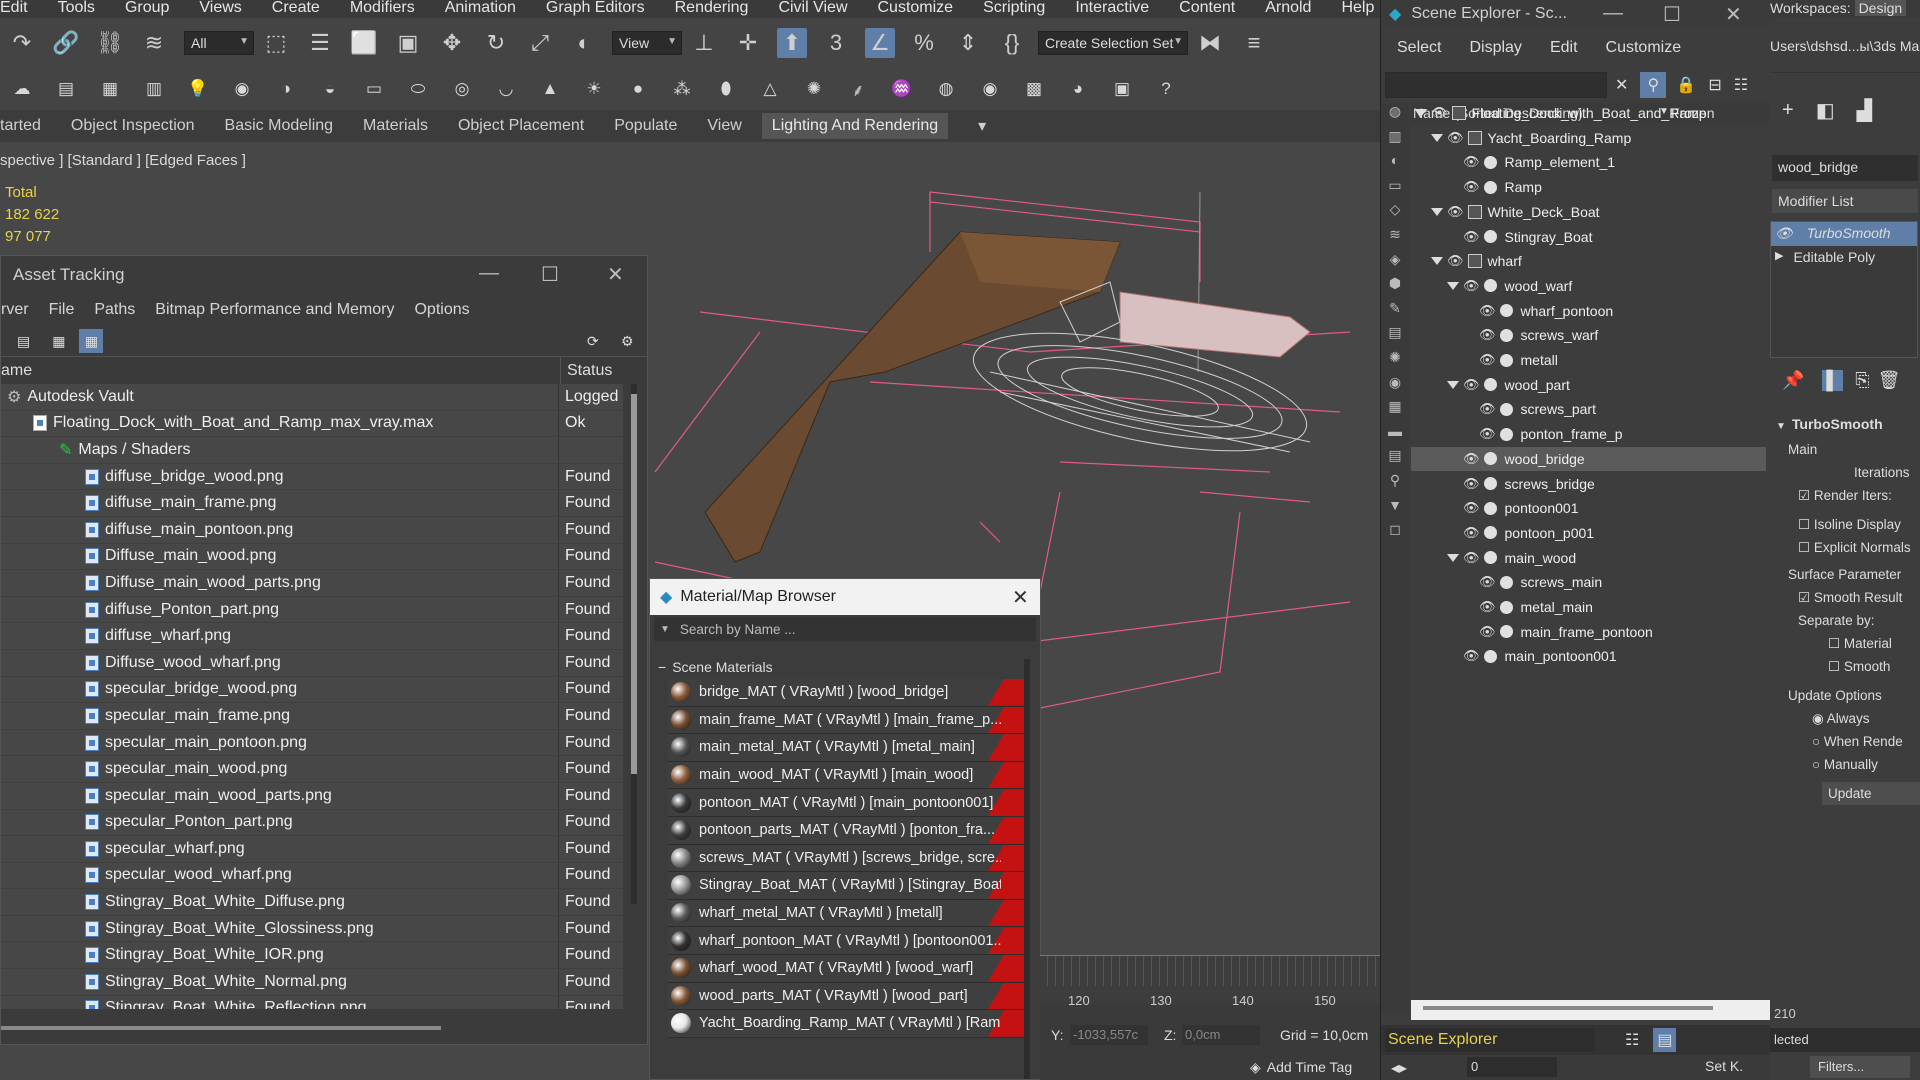  What do you see at coordinates (1395, 509) in the screenshot?
I see `filter-toggle-icon: ▼` at bounding box center [1395, 509].